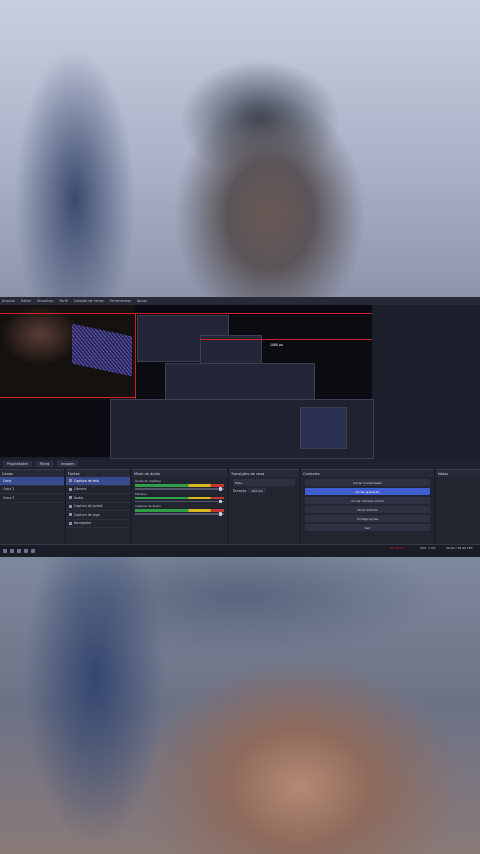 This screenshot has width=480, height=854. What do you see at coordinates (89, 301) in the screenshot?
I see `menu-item: Coleção de cenas` at bounding box center [89, 301].